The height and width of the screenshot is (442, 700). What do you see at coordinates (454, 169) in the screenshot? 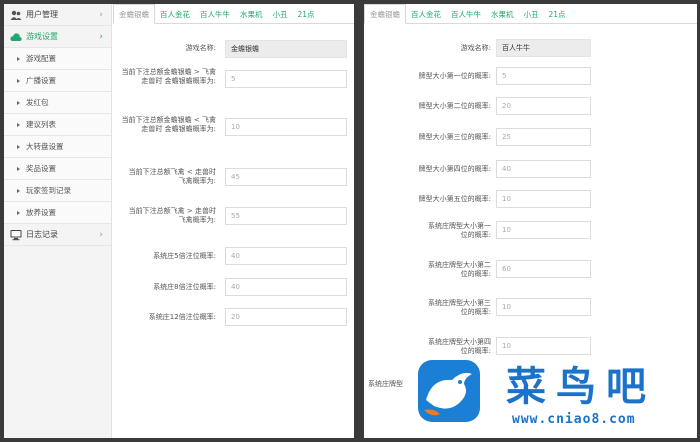
I see `field-label: 牌型大小第四位的概率:` at bounding box center [454, 169].